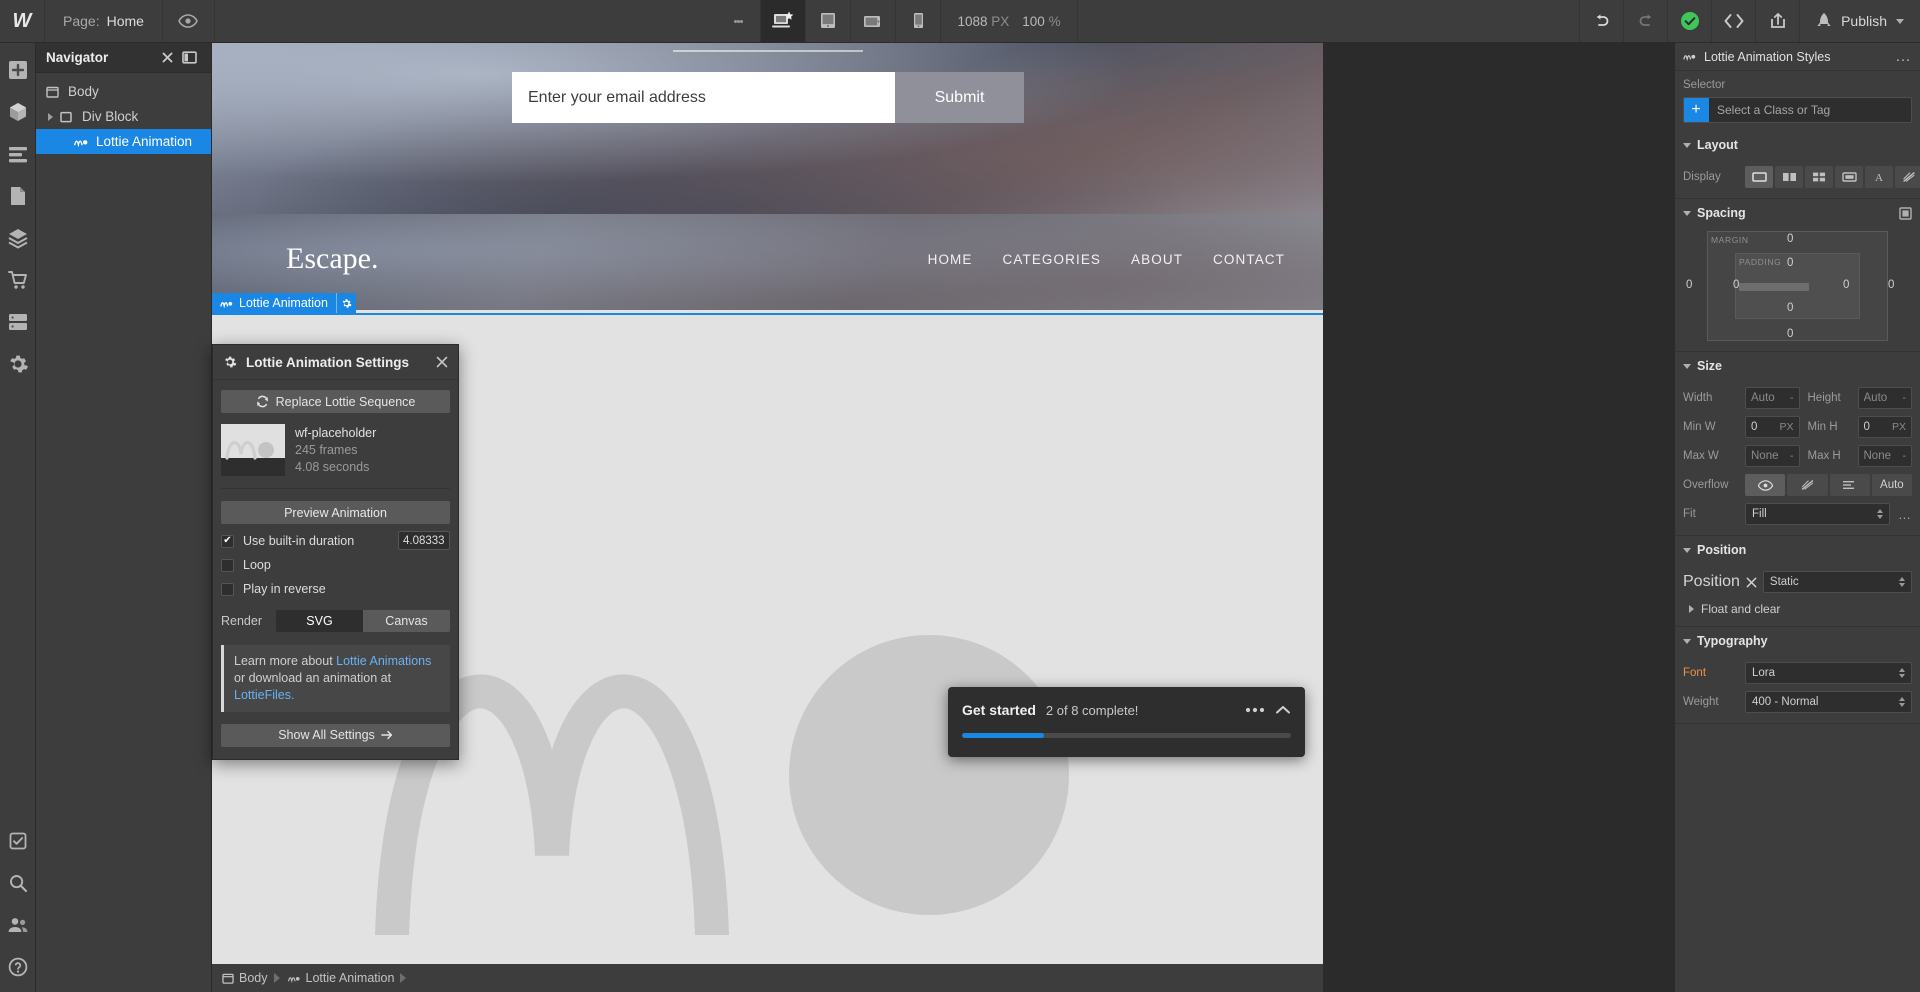  I want to click on sidebar-item-audit, so click(18, 841).